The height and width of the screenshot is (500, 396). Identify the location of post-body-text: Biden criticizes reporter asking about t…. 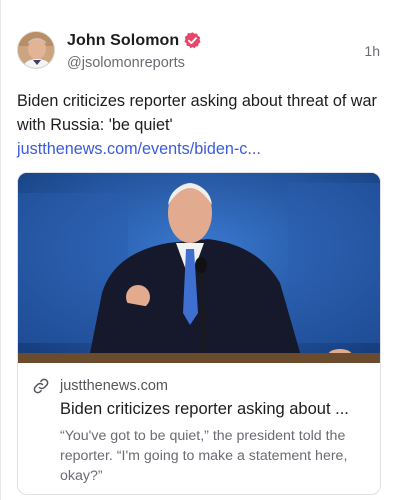
(197, 113).